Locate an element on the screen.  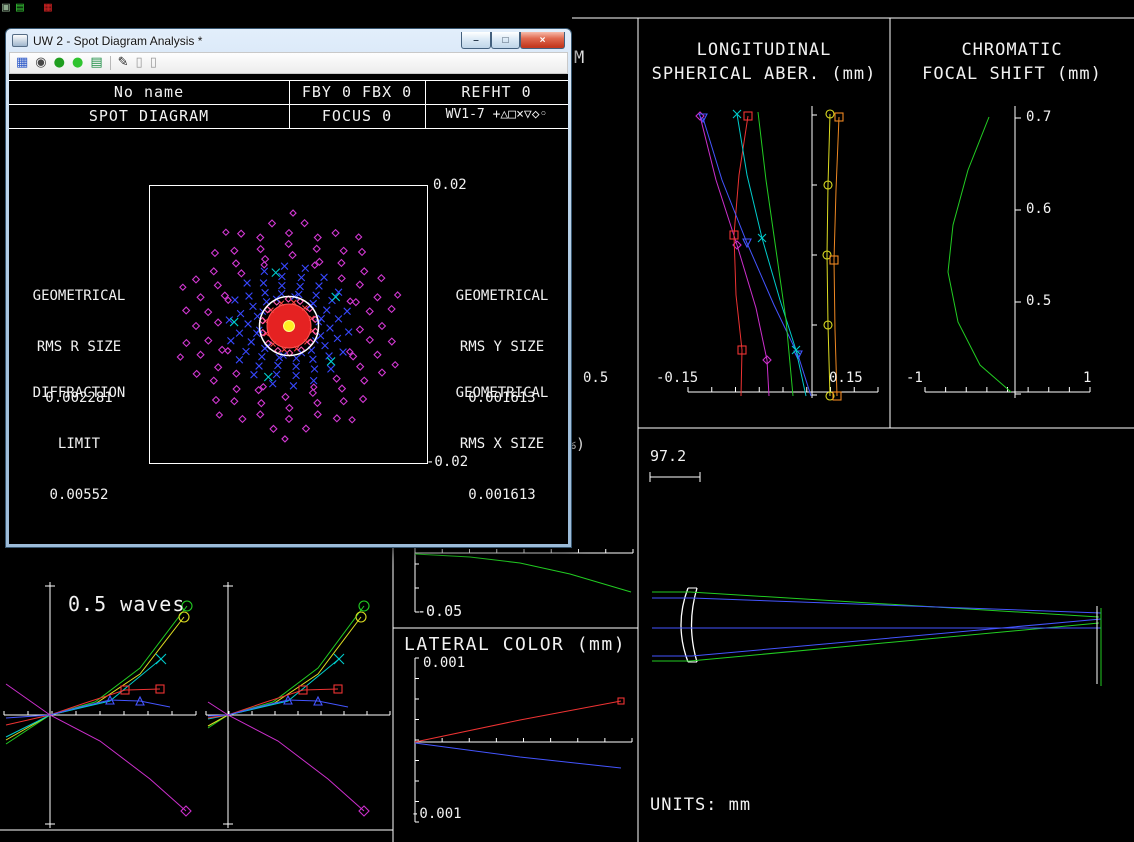
lsa-title-line1: LONGITUDINAL is located at coordinates (764, 50).